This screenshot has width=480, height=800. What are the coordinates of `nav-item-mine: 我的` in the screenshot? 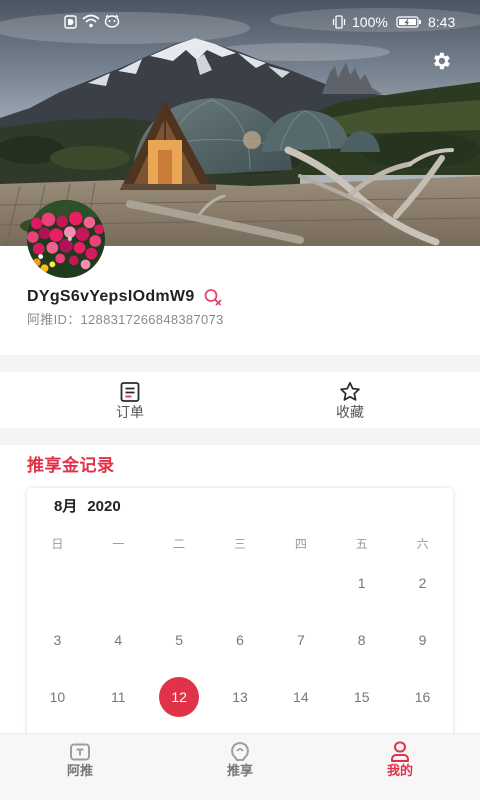 It's located at (400, 767).